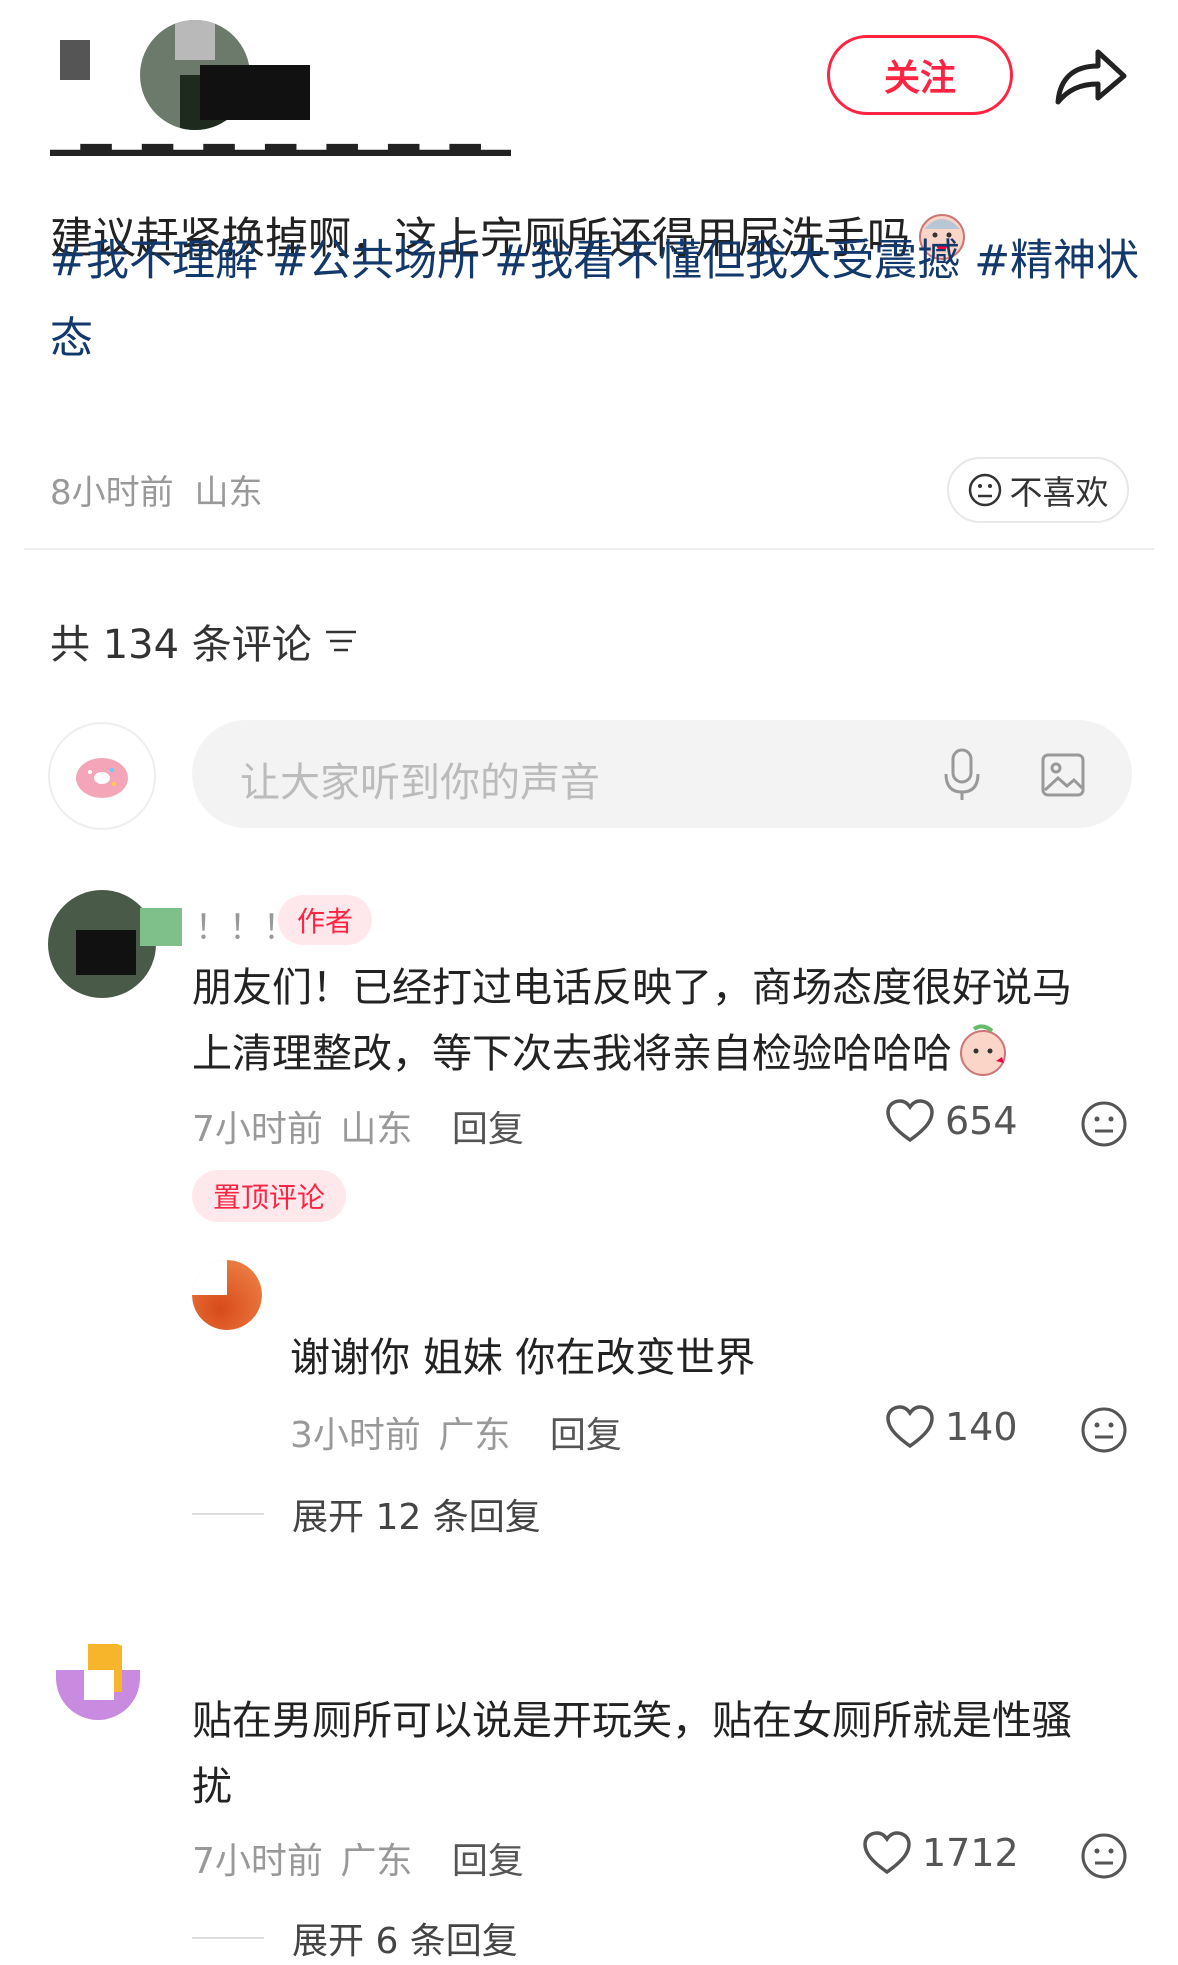  What do you see at coordinates (632, 1721) in the screenshot?
I see `comment-text-line: 贴在男厕所可以说是开玩笑，贴在女厕所就是性骚` at bounding box center [632, 1721].